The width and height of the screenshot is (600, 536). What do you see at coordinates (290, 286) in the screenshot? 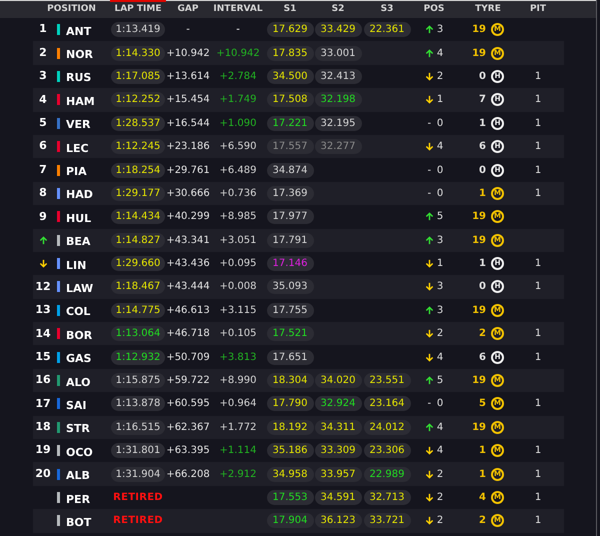
I see `sector-time: 35.093` at bounding box center [290, 286].